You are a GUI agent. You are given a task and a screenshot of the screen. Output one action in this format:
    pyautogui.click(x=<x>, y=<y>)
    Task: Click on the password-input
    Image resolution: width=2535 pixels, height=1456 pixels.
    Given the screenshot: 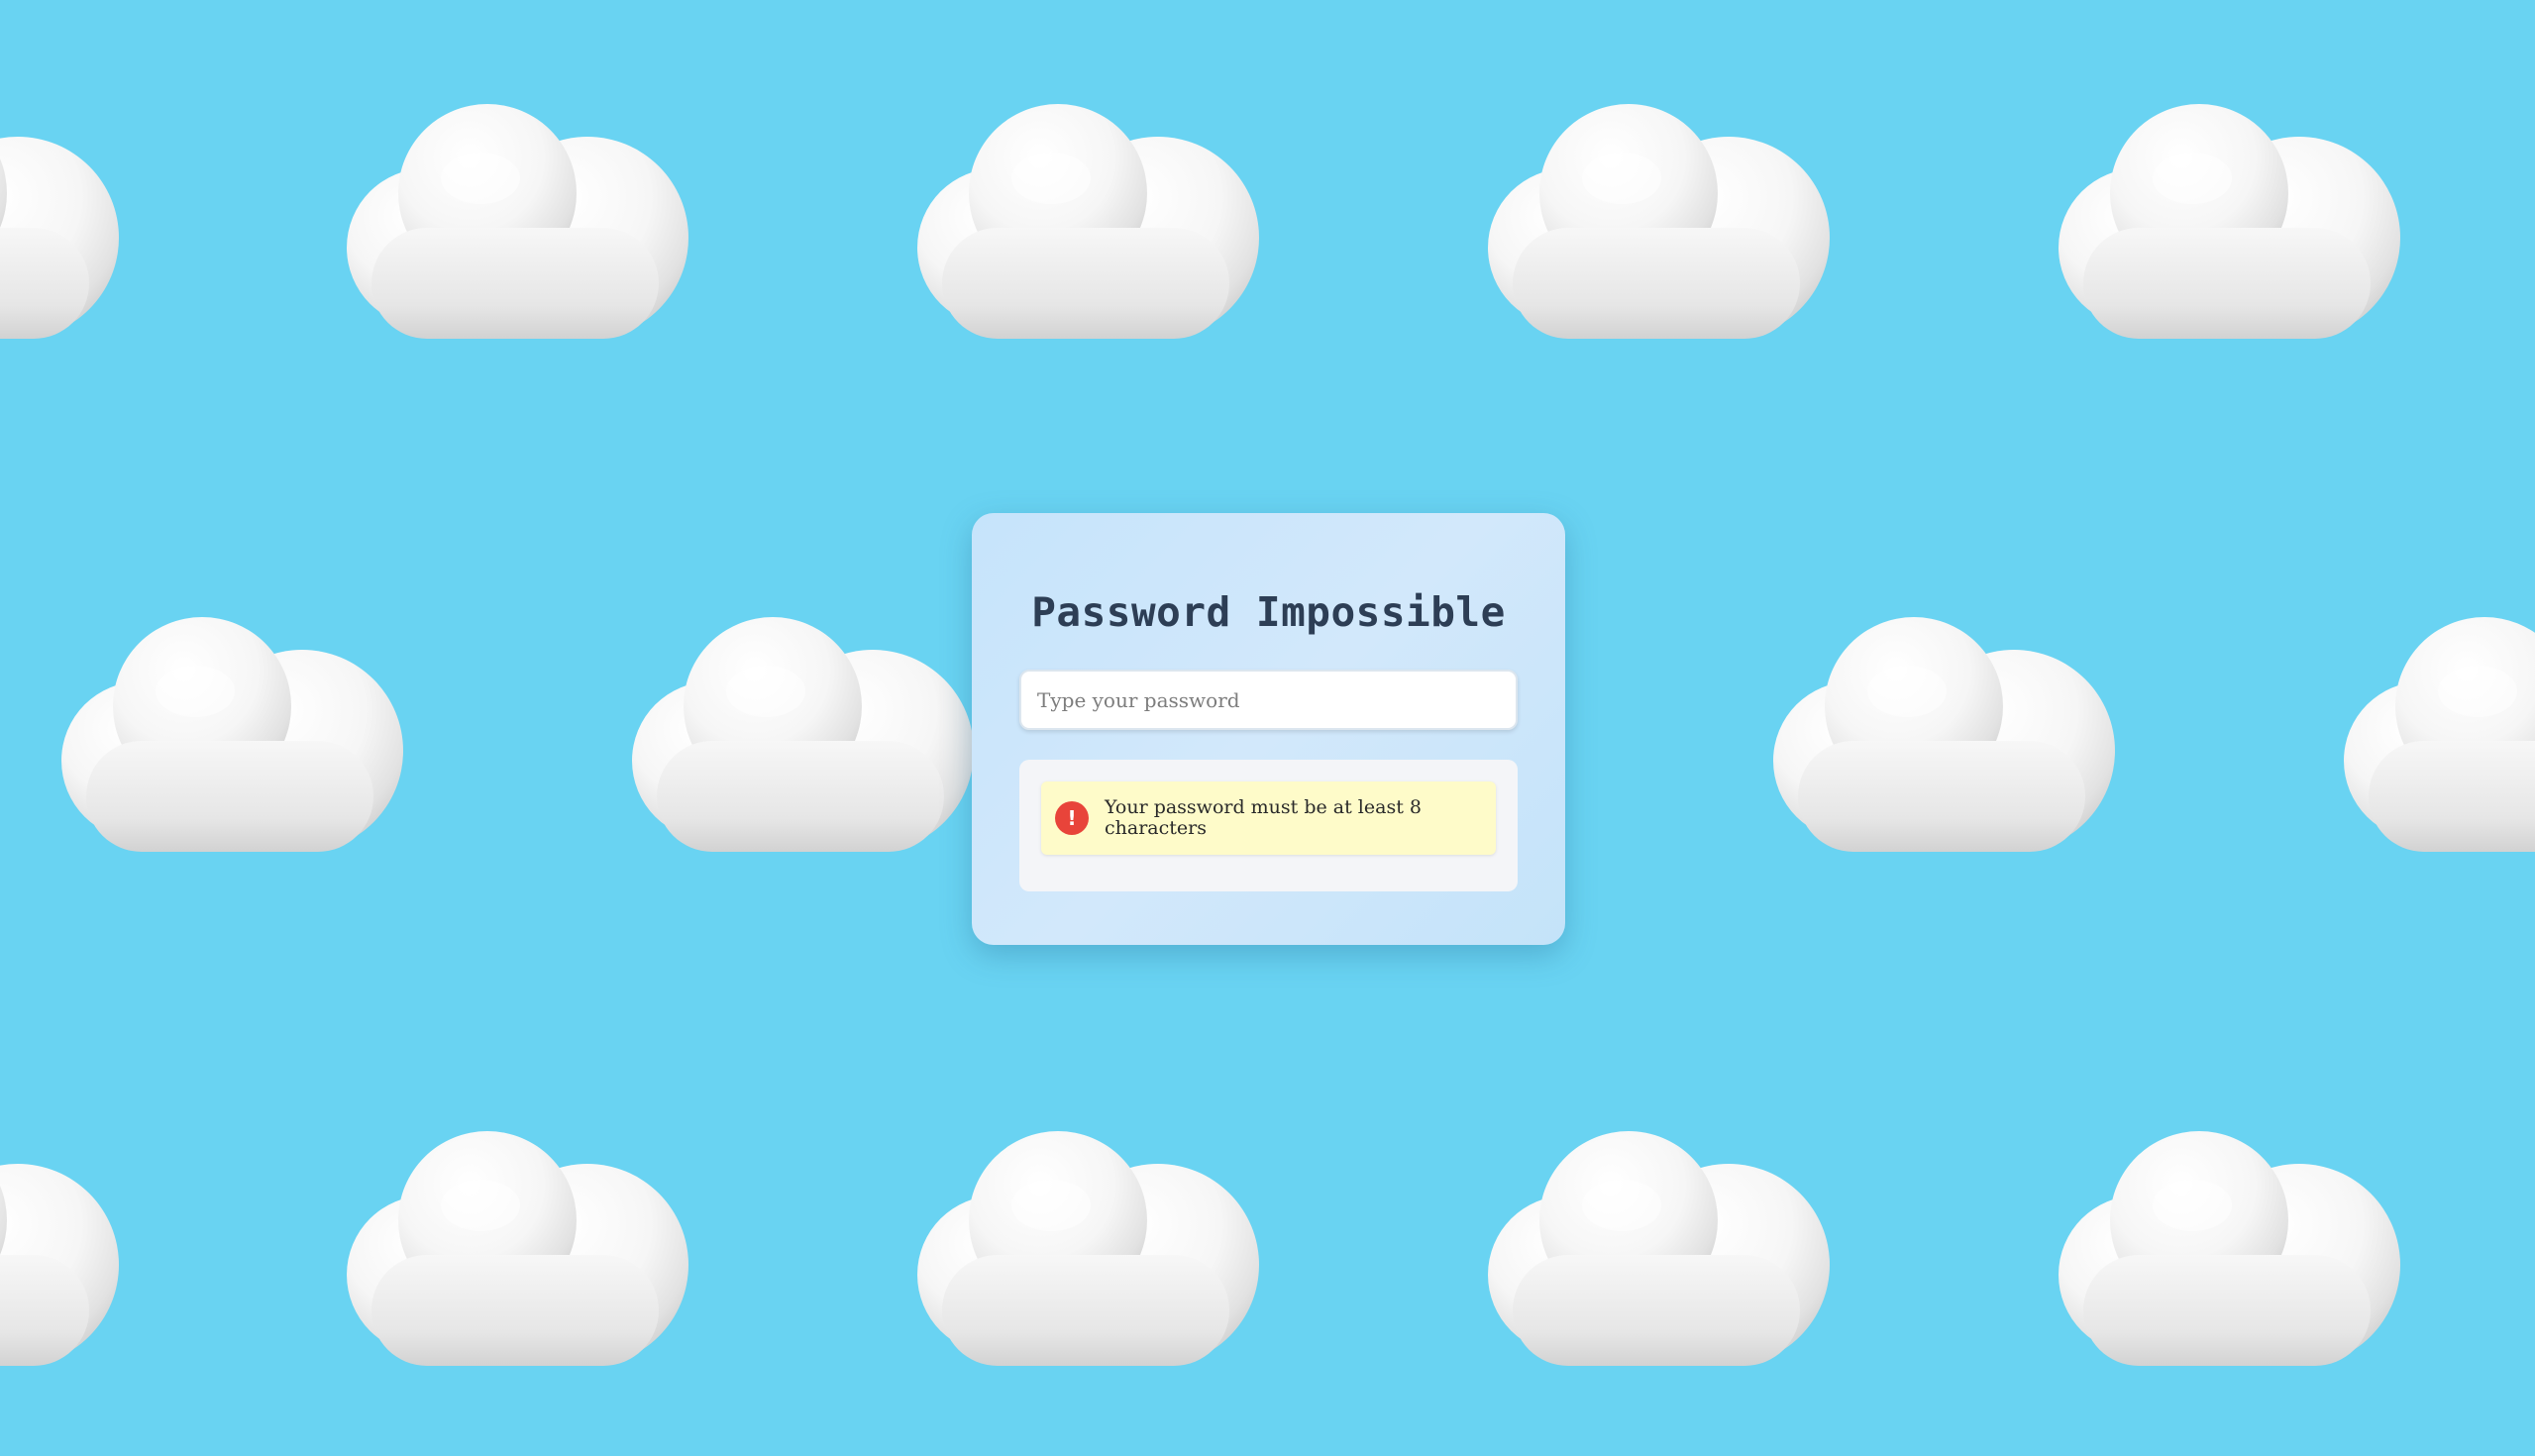 What is the action you would take?
    pyautogui.click(x=1268, y=700)
    